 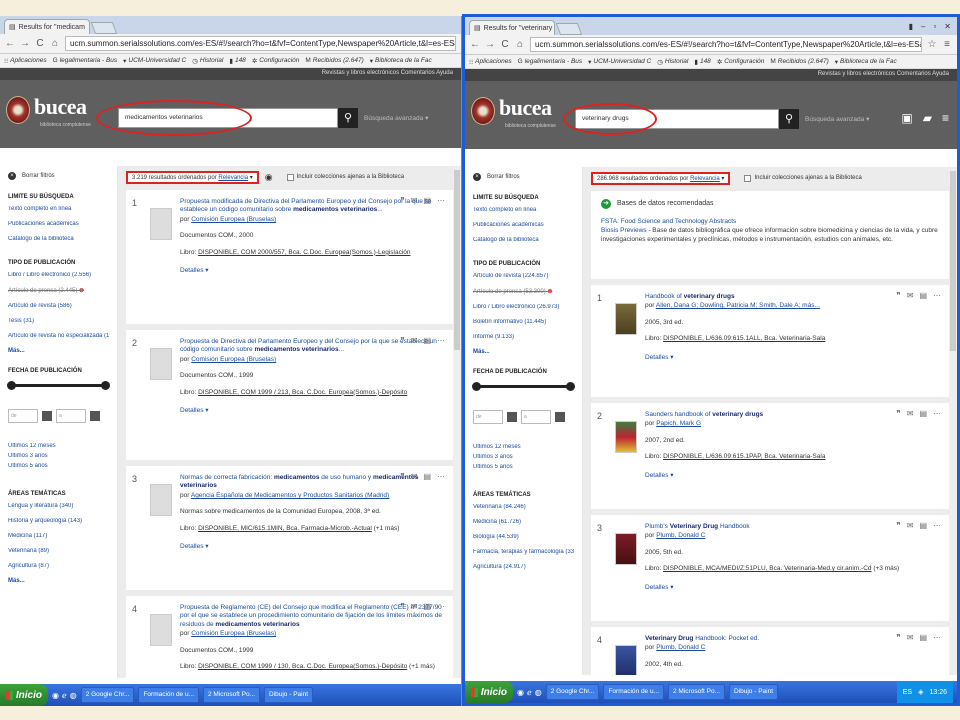 I want to click on bucea-logo: bucea, so click(x=60, y=107).